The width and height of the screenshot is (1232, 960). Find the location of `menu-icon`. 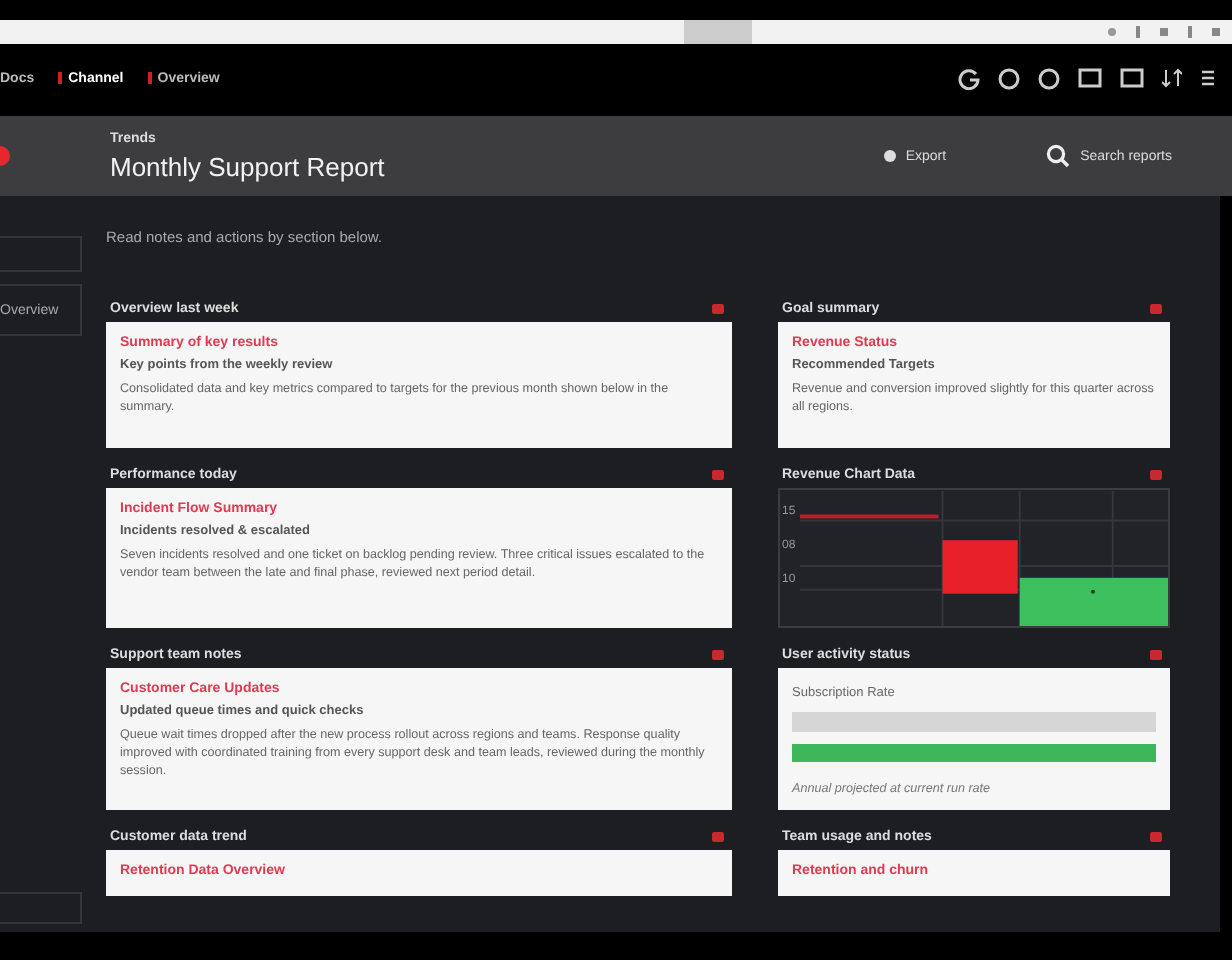

menu-icon is located at coordinates (1208, 78).